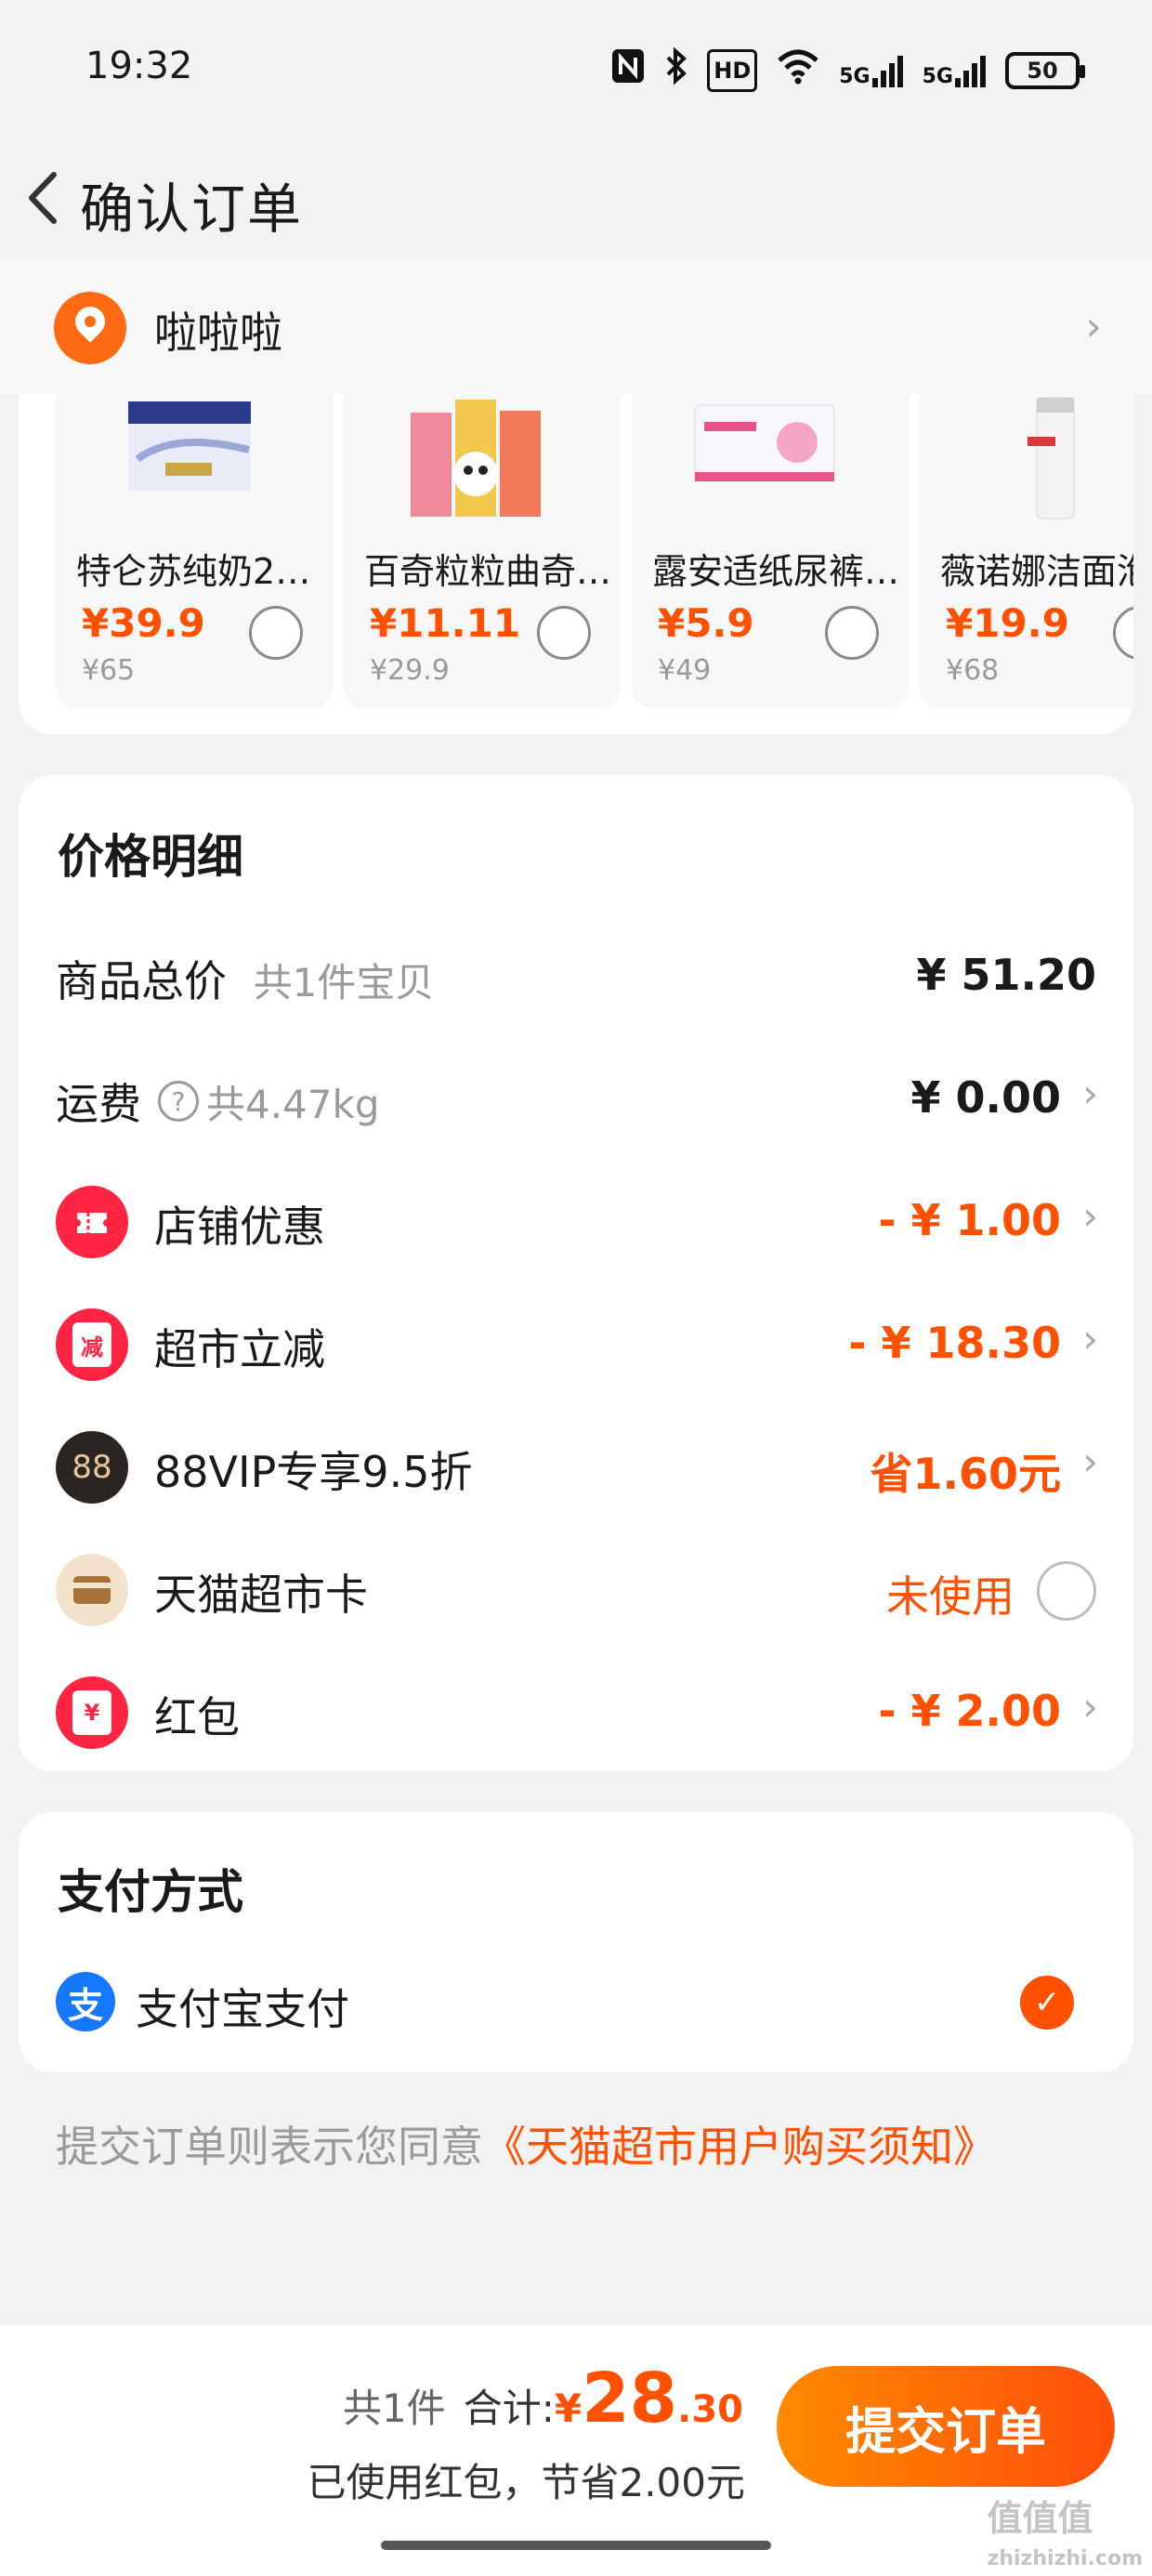 The width and height of the screenshot is (1152, 2576). What do you see at coordinates (269, 2147) in the screenshot?
I see `agreement-prefix: 提交订单则表示您同意` at bounding box center [269, 2147].